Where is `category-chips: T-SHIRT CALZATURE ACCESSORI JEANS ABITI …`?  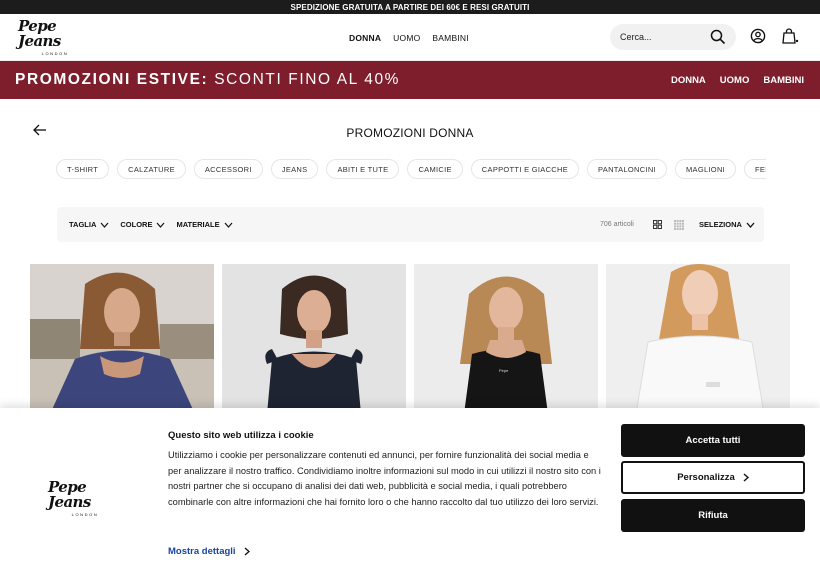 category-chips: T-SHIRT CALZATURE ACCESSORI JEANS ABITI … is located at coordinates (411, 170).